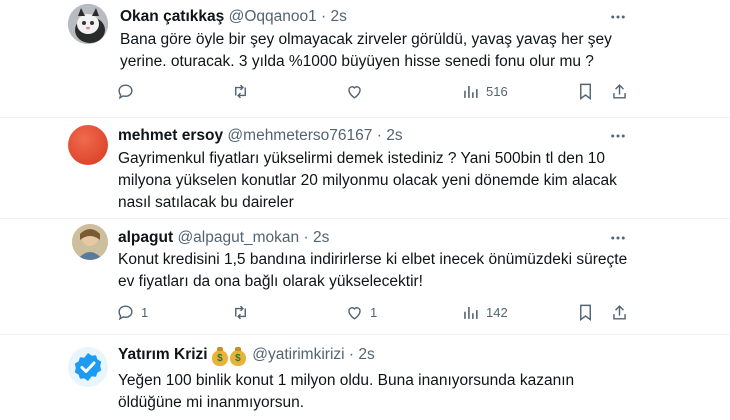 The width and height of the screenshot is (730, 420). Describe the element at coordinates (145, 237) in the screenshot. I see `display-name: alpagut` at that location.